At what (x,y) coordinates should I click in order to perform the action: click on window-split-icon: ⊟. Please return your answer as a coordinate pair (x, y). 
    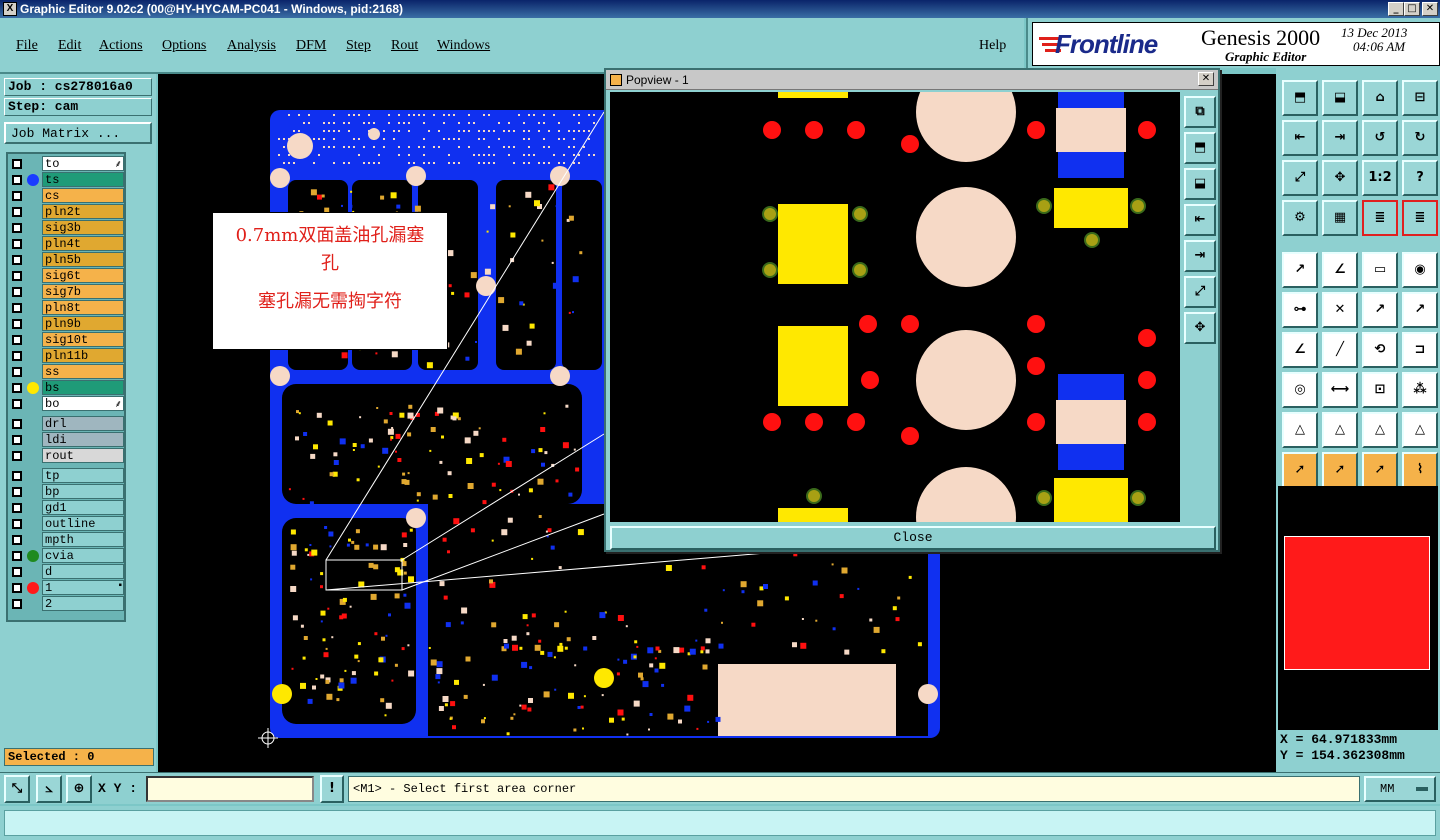
    Looking at the image, I should click on (1420, 98).